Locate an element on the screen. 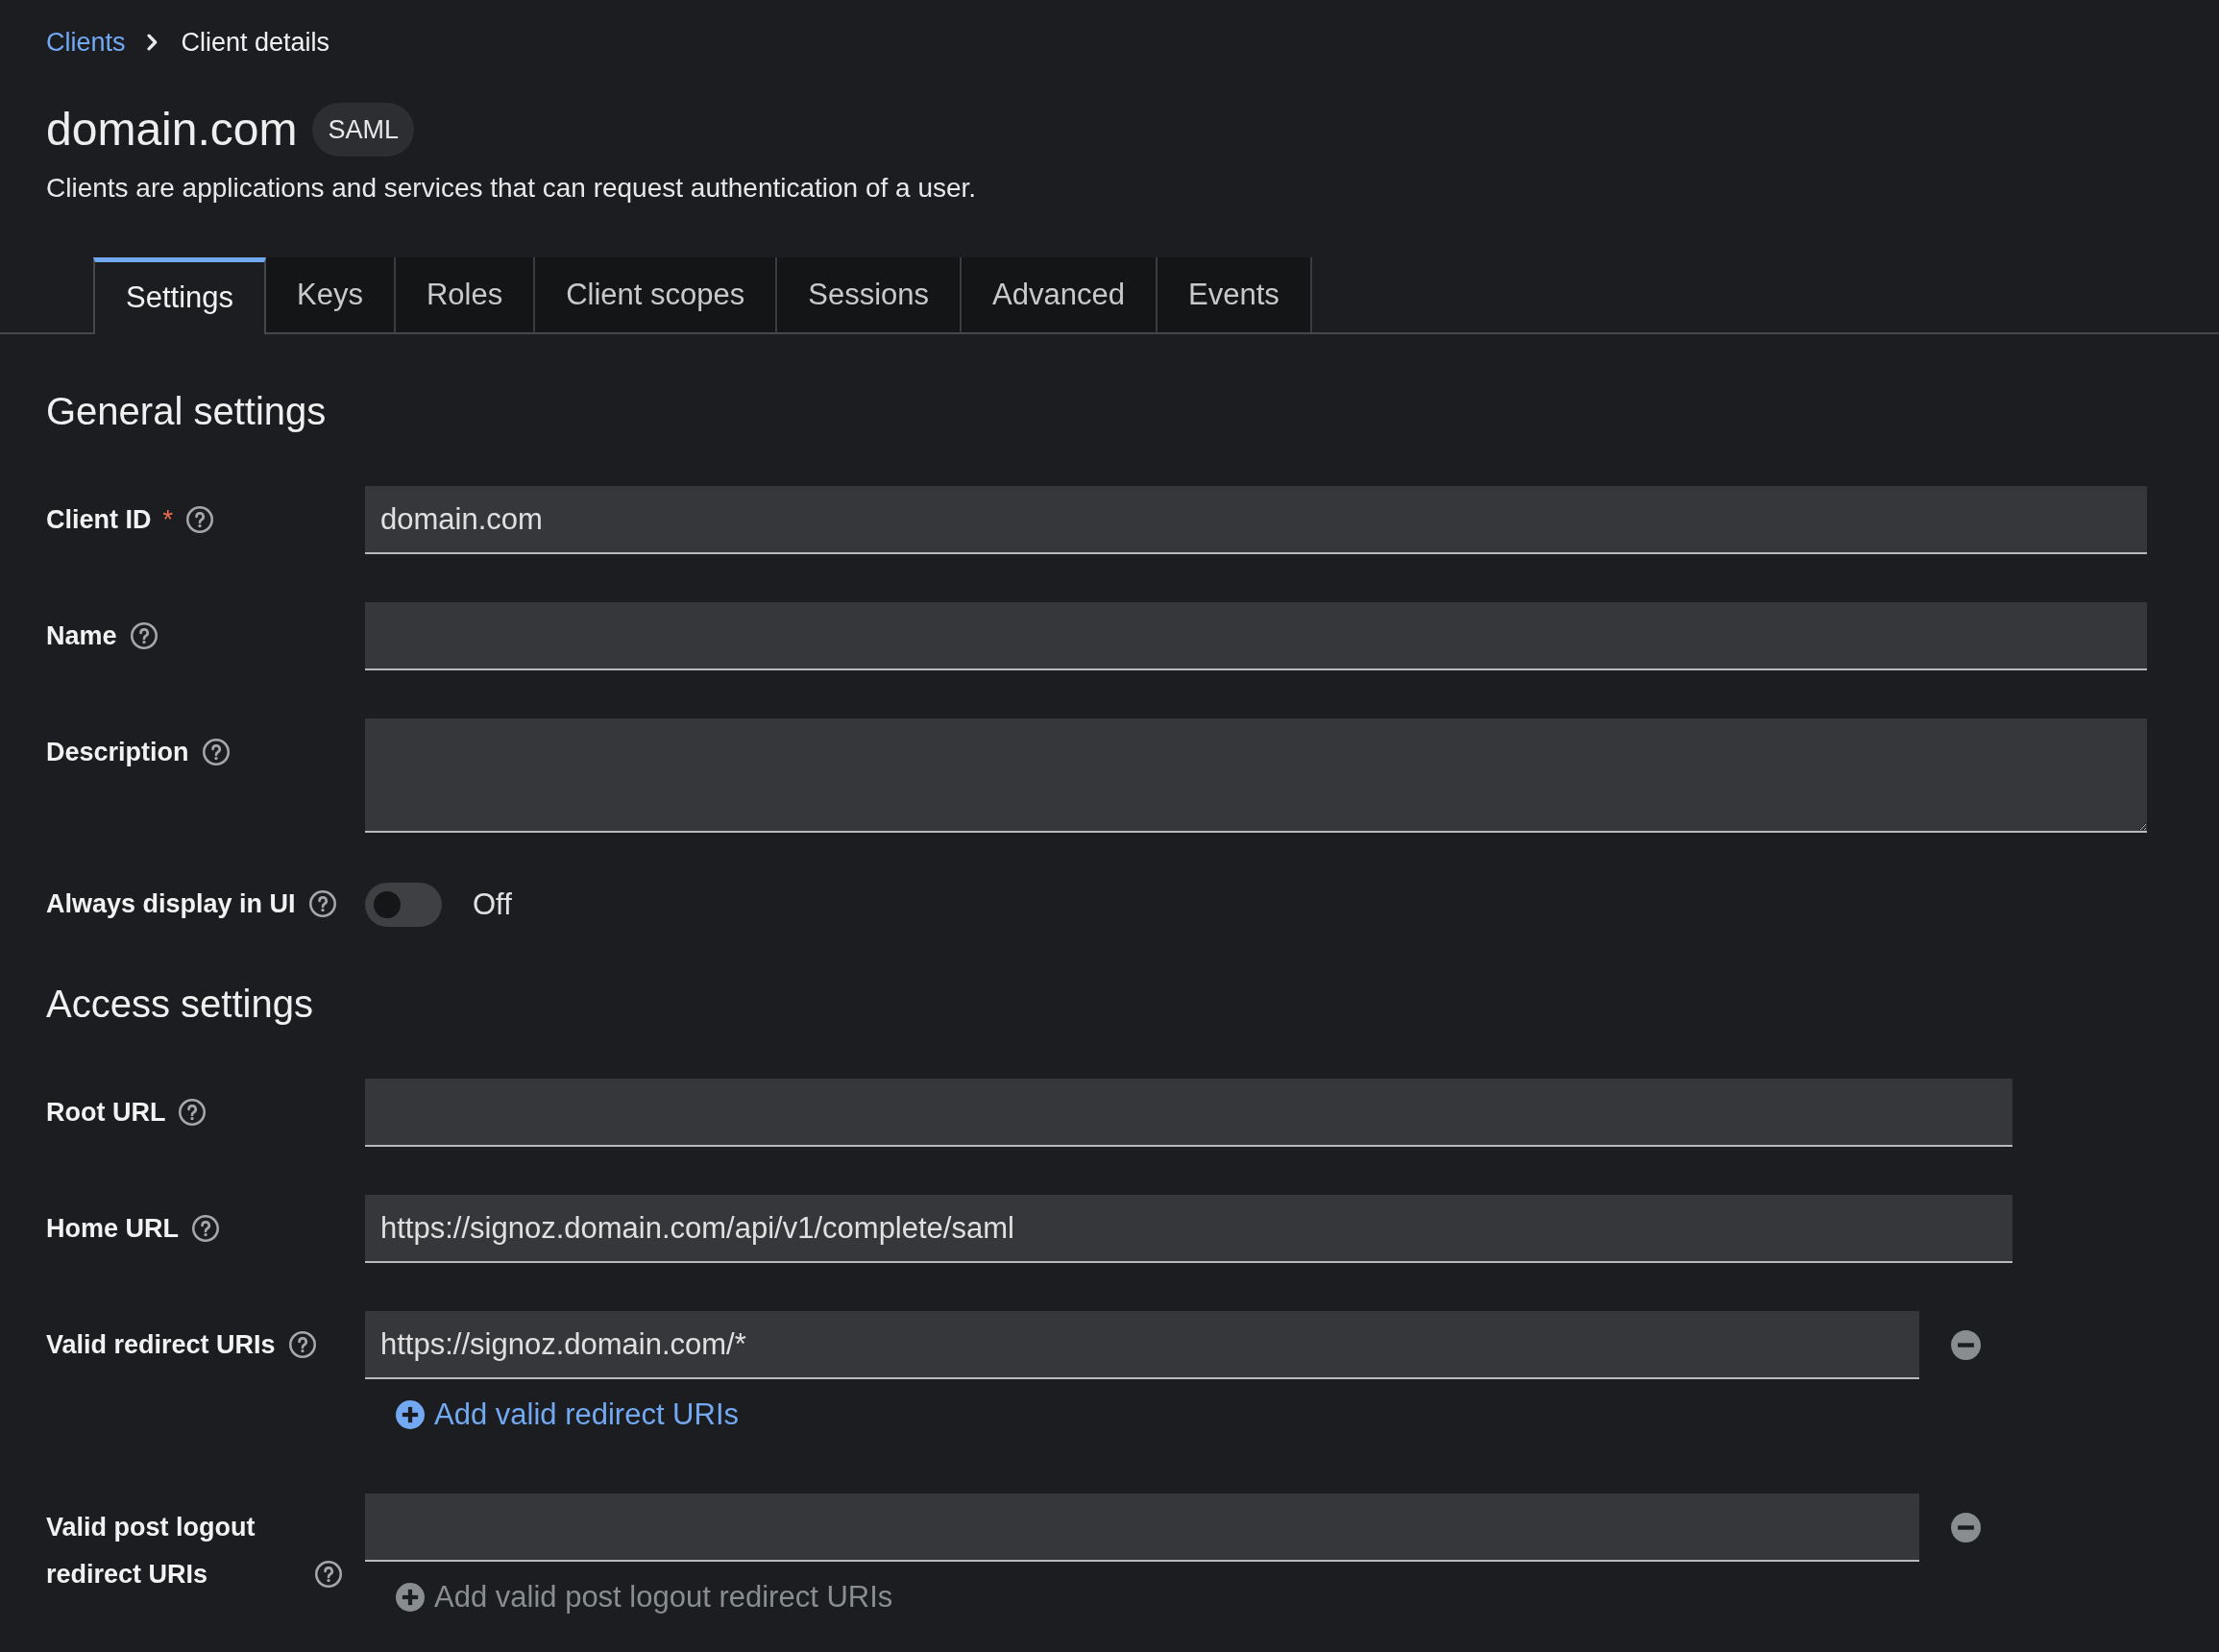  tab: Sessions is located at coordinates (870, 294).